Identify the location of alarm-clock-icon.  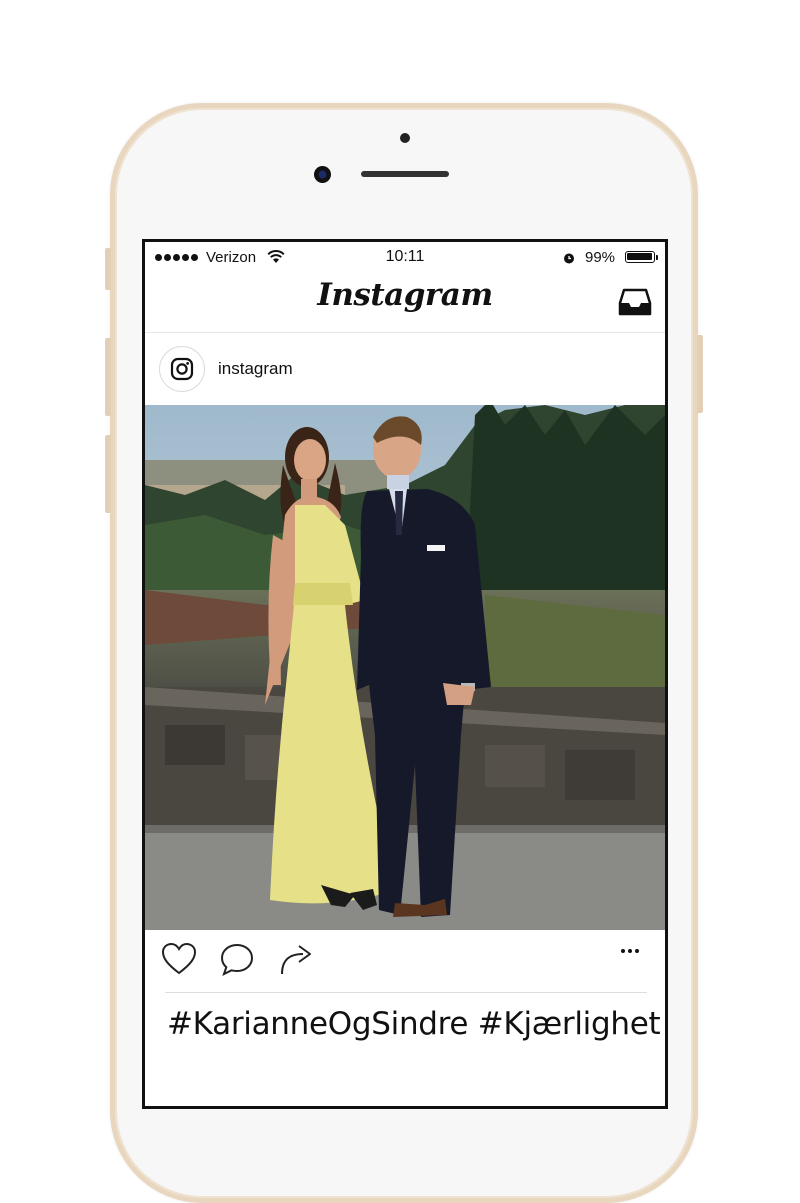
(569, 258).